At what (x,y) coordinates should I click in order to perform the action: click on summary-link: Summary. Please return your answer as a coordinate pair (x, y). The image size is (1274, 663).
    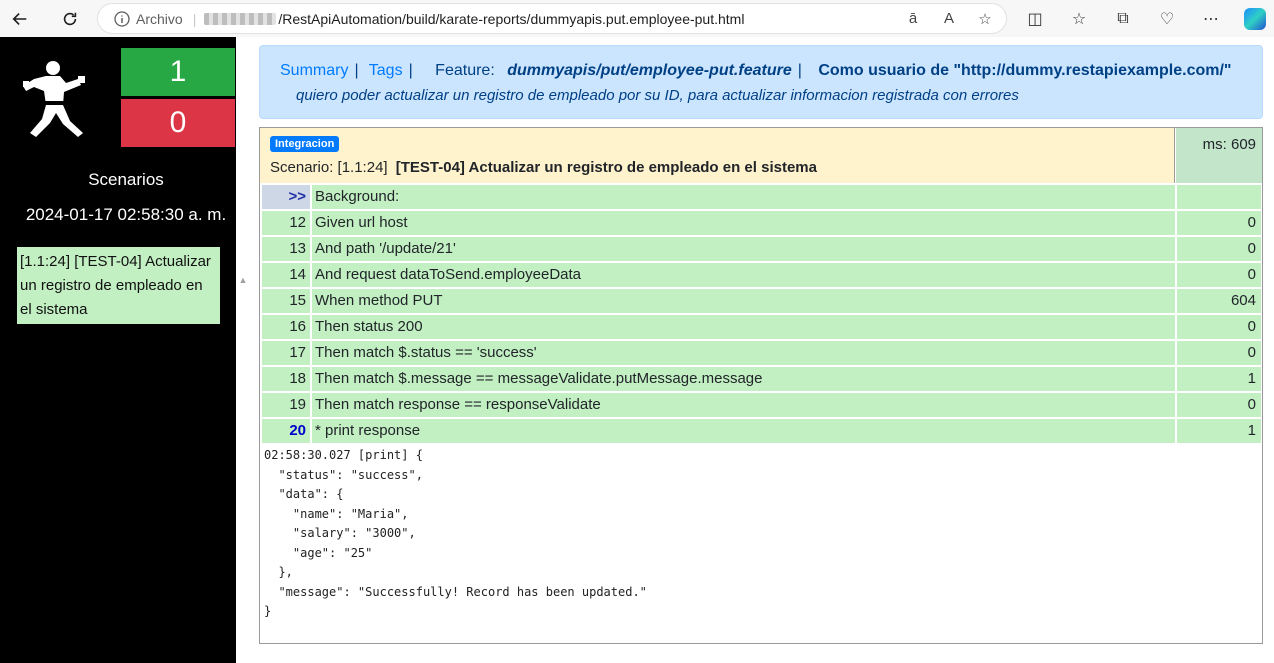
    Looking at the image, I should click on (314, 70).